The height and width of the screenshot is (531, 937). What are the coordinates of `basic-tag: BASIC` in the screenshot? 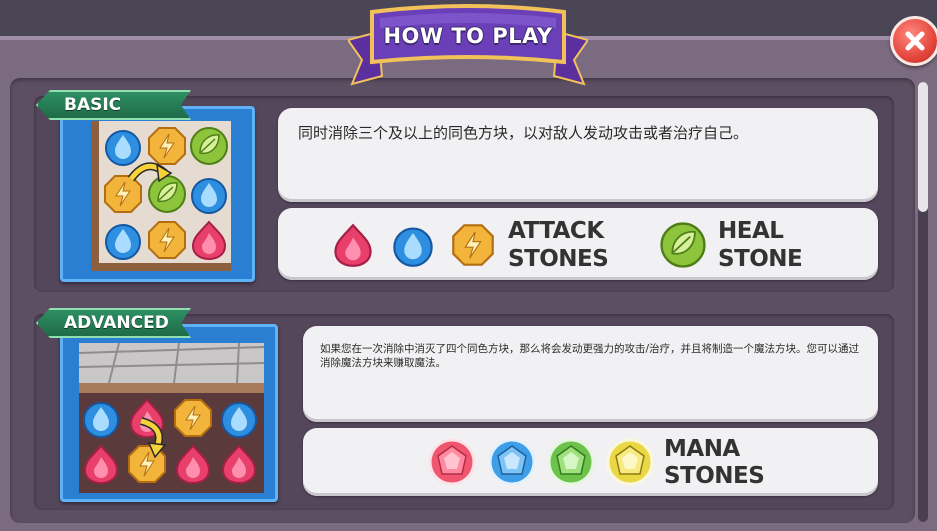 It's located at (113, 105).